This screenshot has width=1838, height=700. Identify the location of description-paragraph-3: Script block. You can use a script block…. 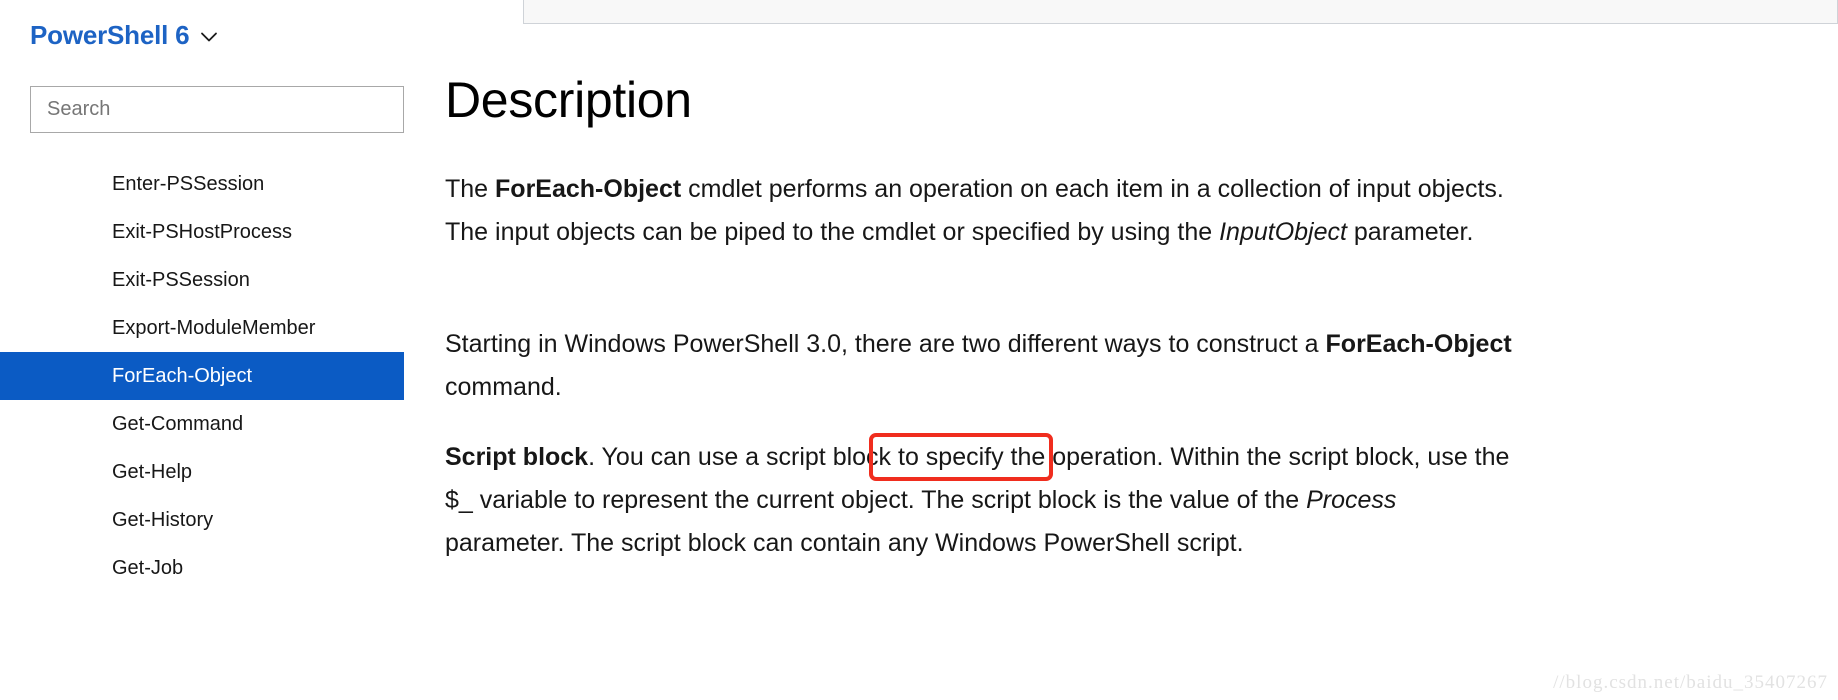
(982, 500).